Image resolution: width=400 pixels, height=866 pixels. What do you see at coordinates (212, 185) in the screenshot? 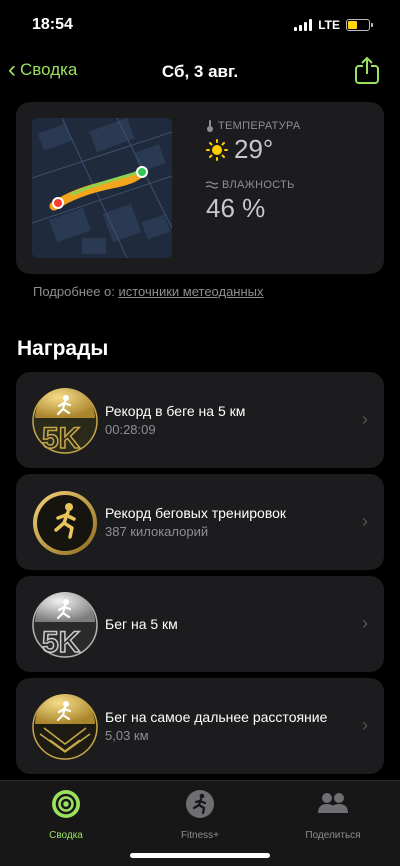
I see `humidity-icon` at bounding box center [212, 185].